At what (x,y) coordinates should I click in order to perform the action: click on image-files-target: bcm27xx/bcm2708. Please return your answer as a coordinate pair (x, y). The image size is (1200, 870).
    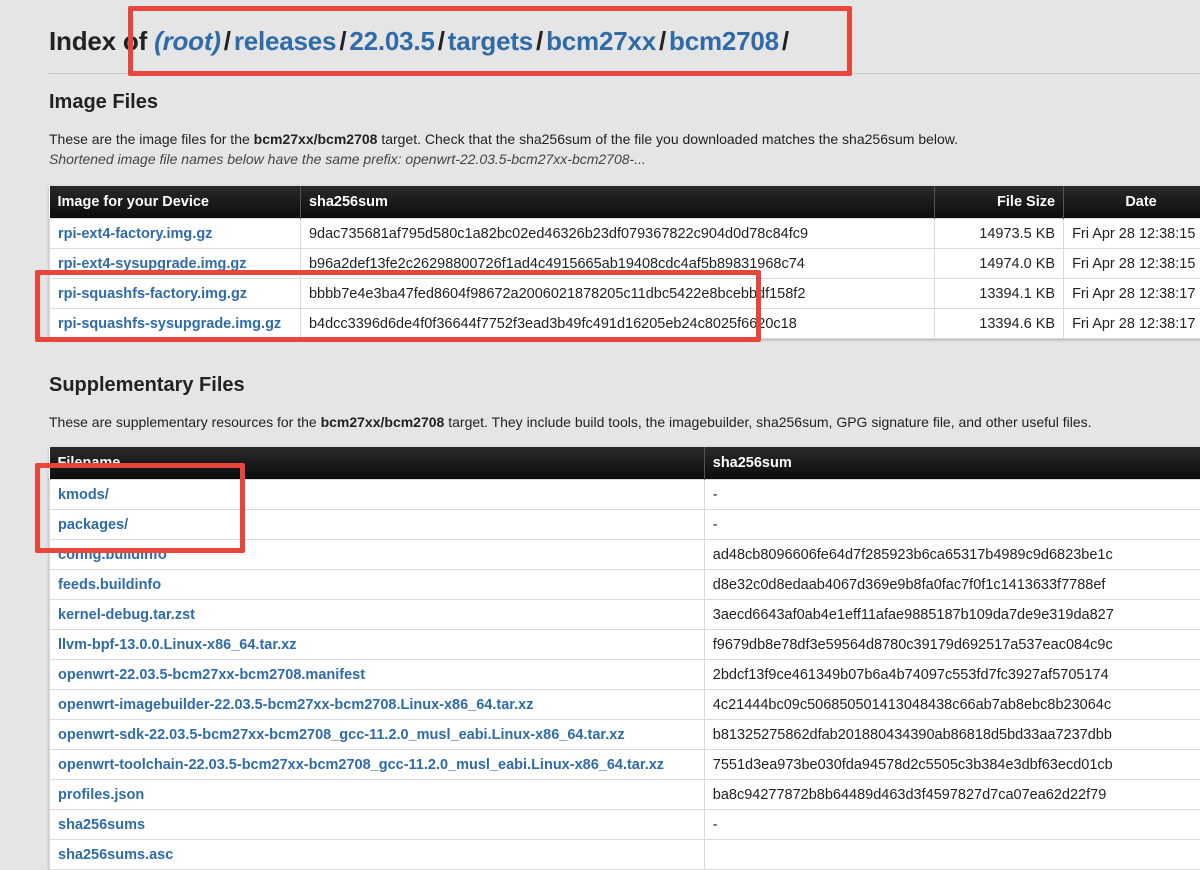
    Looking at the image, I should click on (316, 139).